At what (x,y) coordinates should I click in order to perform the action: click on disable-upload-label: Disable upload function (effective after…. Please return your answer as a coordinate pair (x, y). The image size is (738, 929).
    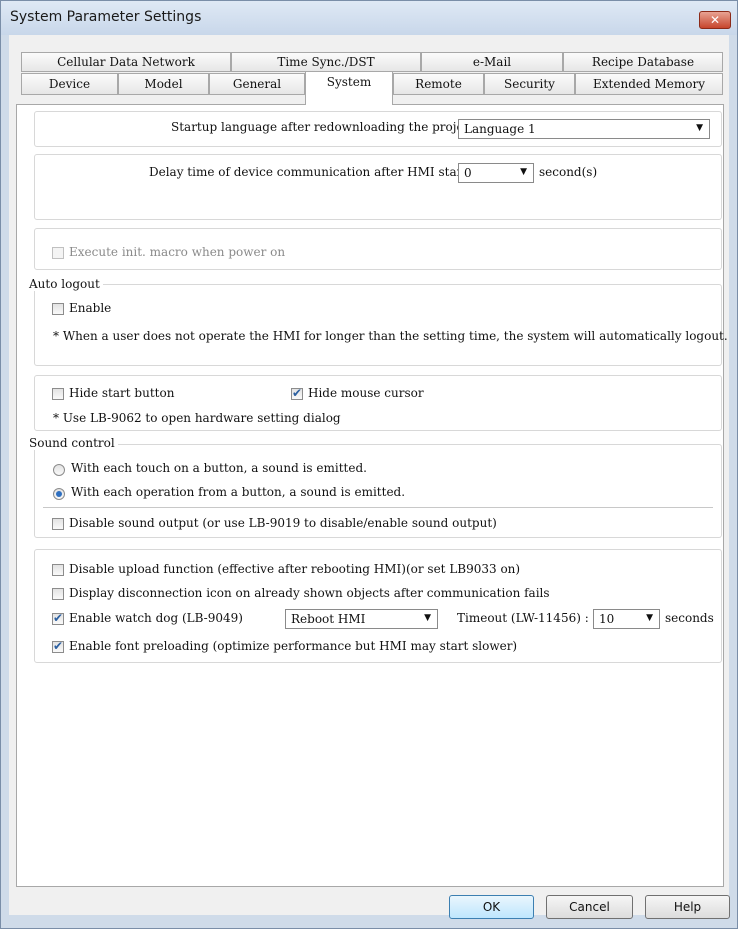
    Looking at the image, I should click on (295, 569).